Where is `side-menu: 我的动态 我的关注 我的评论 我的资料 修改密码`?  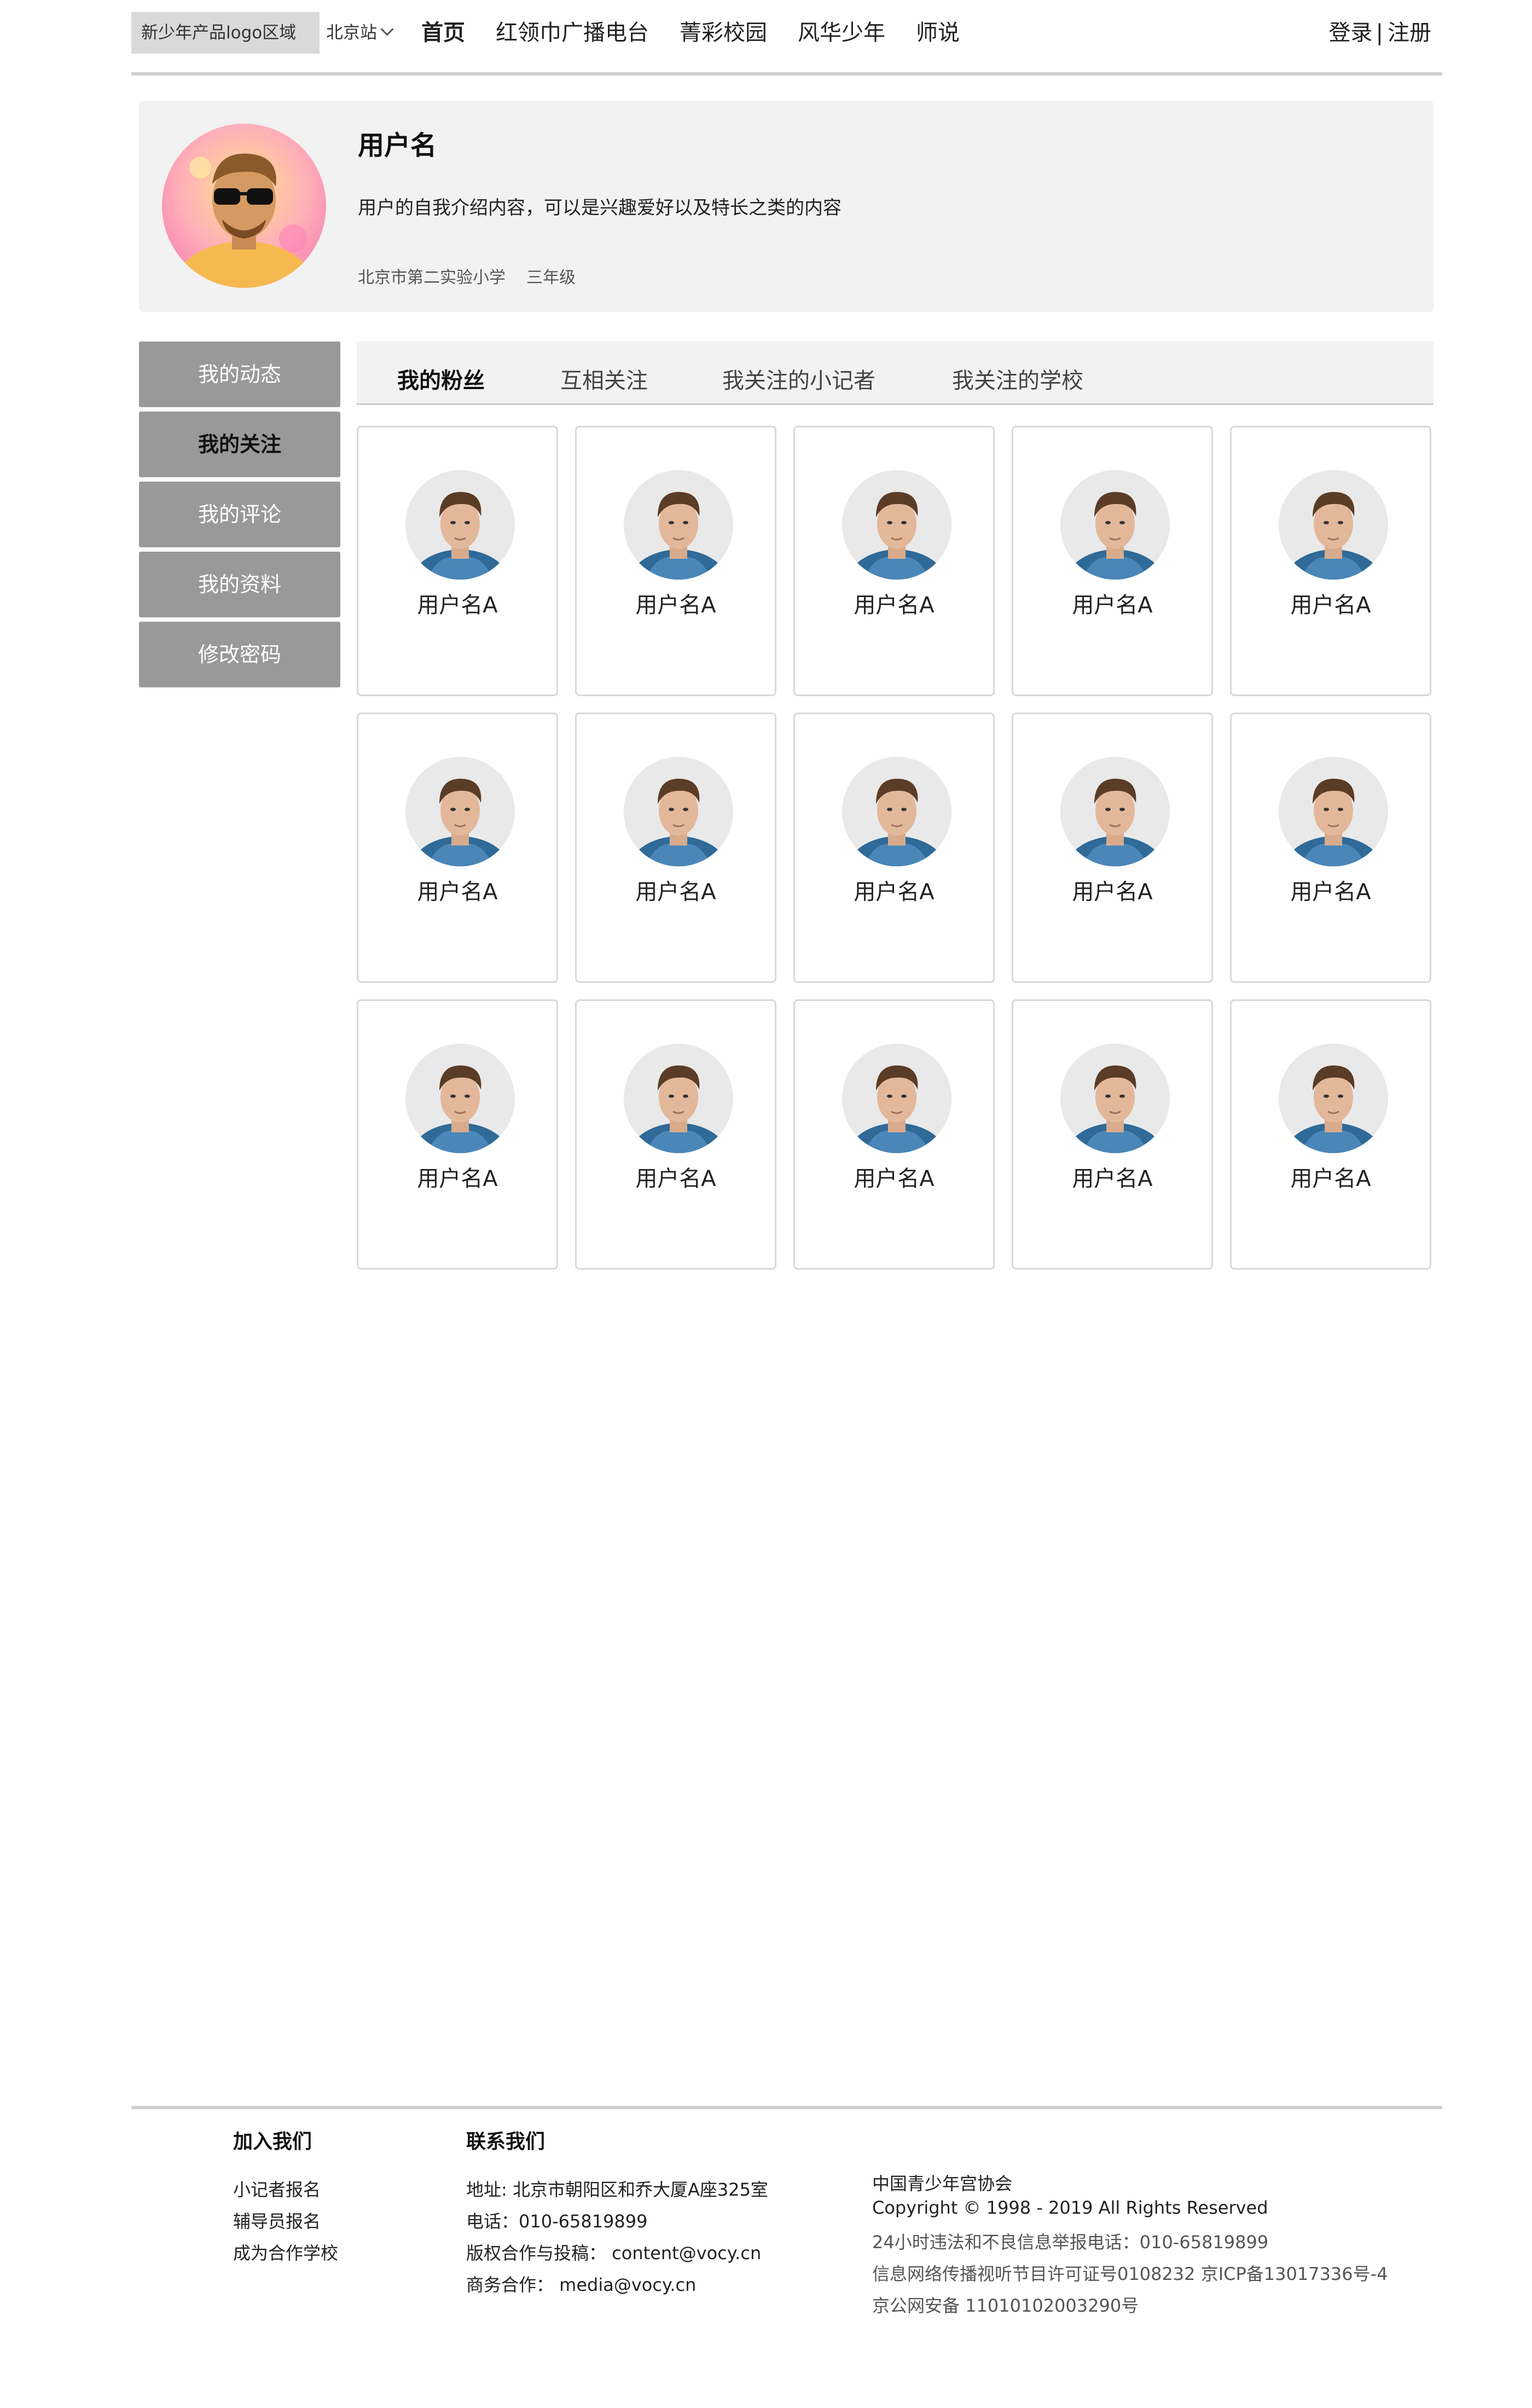
side-menu: 我的动态 我的关注 我的评论 我的资料 修改密码 is located at coordinates (239, 516).